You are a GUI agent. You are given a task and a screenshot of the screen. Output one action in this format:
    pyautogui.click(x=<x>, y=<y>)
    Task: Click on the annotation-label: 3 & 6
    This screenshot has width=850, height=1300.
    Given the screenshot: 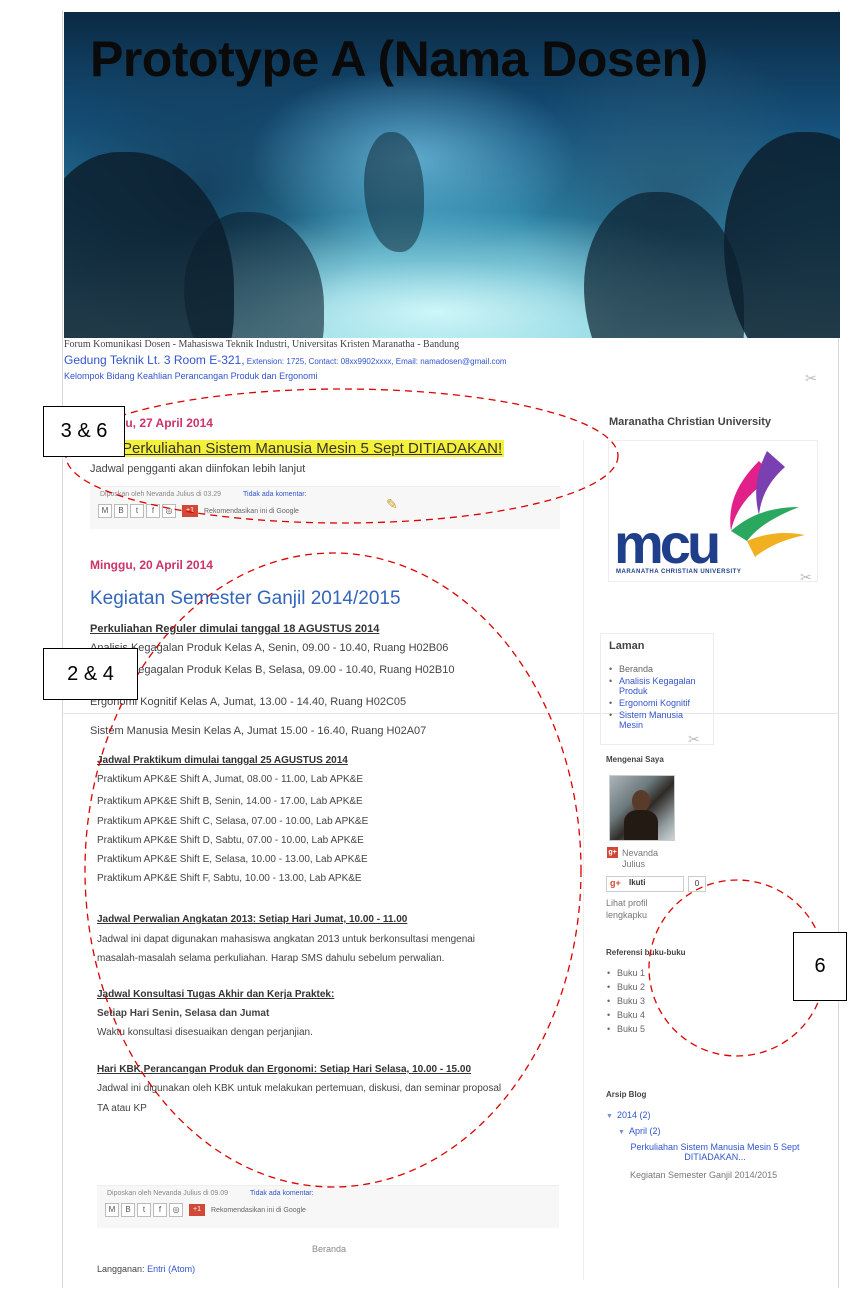 What is the action you would take?
    pyautogui.click(x=84, y=431)
    